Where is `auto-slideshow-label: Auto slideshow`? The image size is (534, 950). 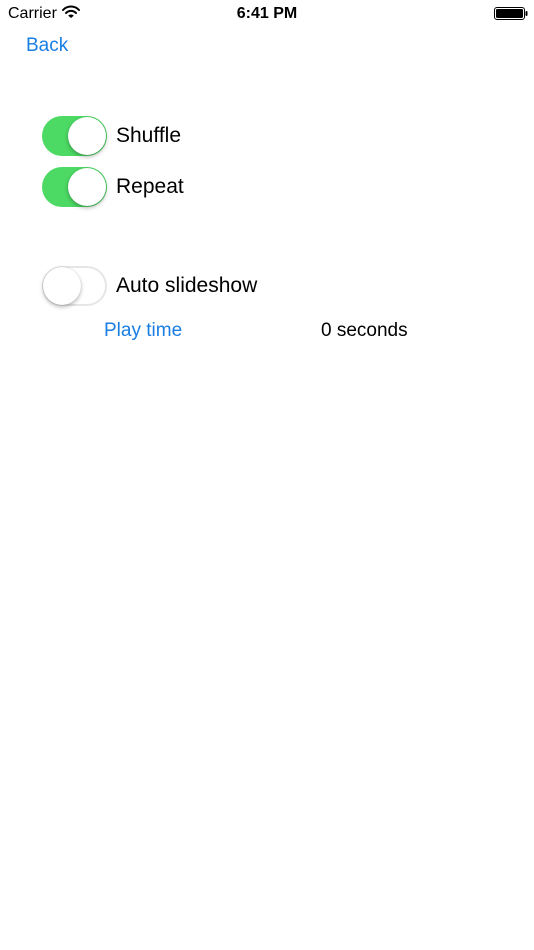 auto-slideshow-label: Auto slideshow is located at coordinates (187, 285).